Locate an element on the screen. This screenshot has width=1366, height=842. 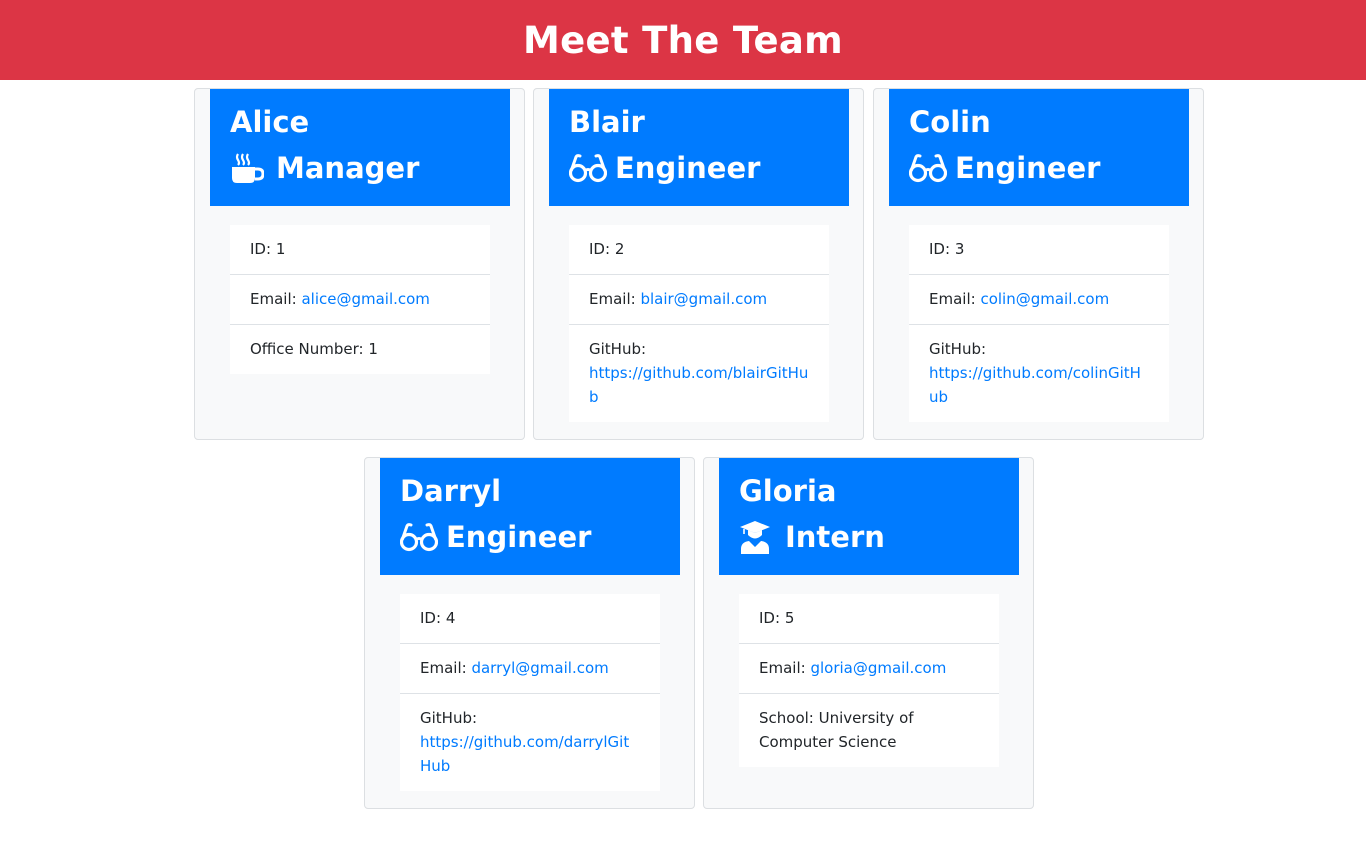
office-number-value: 1 is located at coordinates (373, 349).